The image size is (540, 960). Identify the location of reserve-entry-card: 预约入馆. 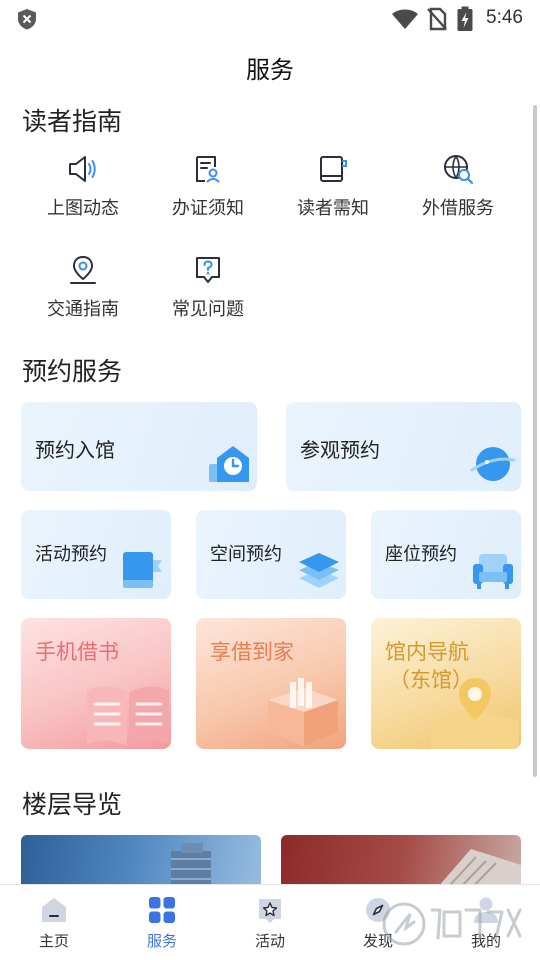
(139, 446).